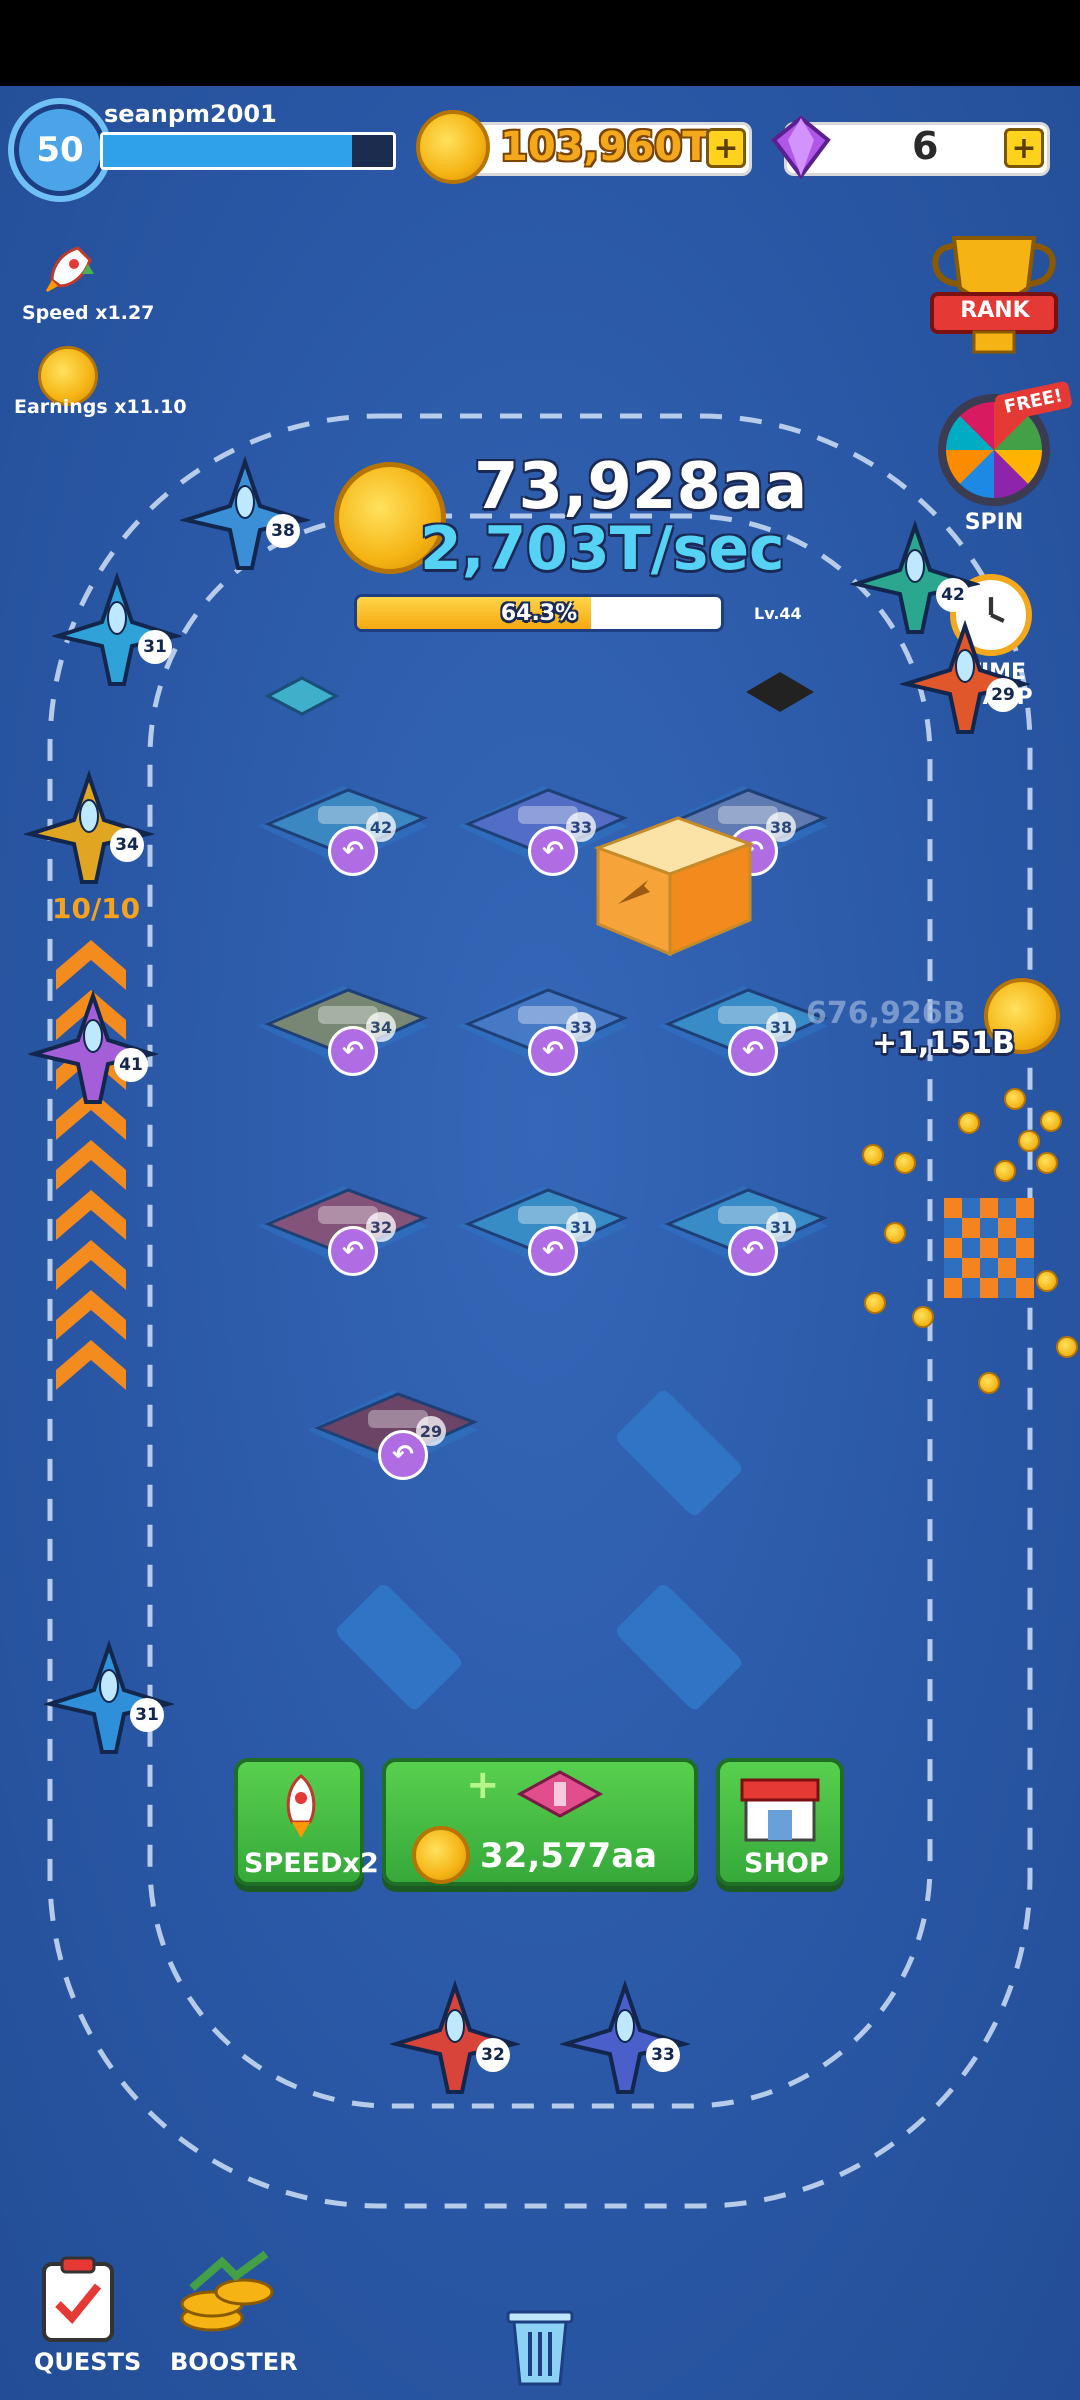  I want to click on earnings-multiplier-label: Earnings x11.10, so click(100, 407).